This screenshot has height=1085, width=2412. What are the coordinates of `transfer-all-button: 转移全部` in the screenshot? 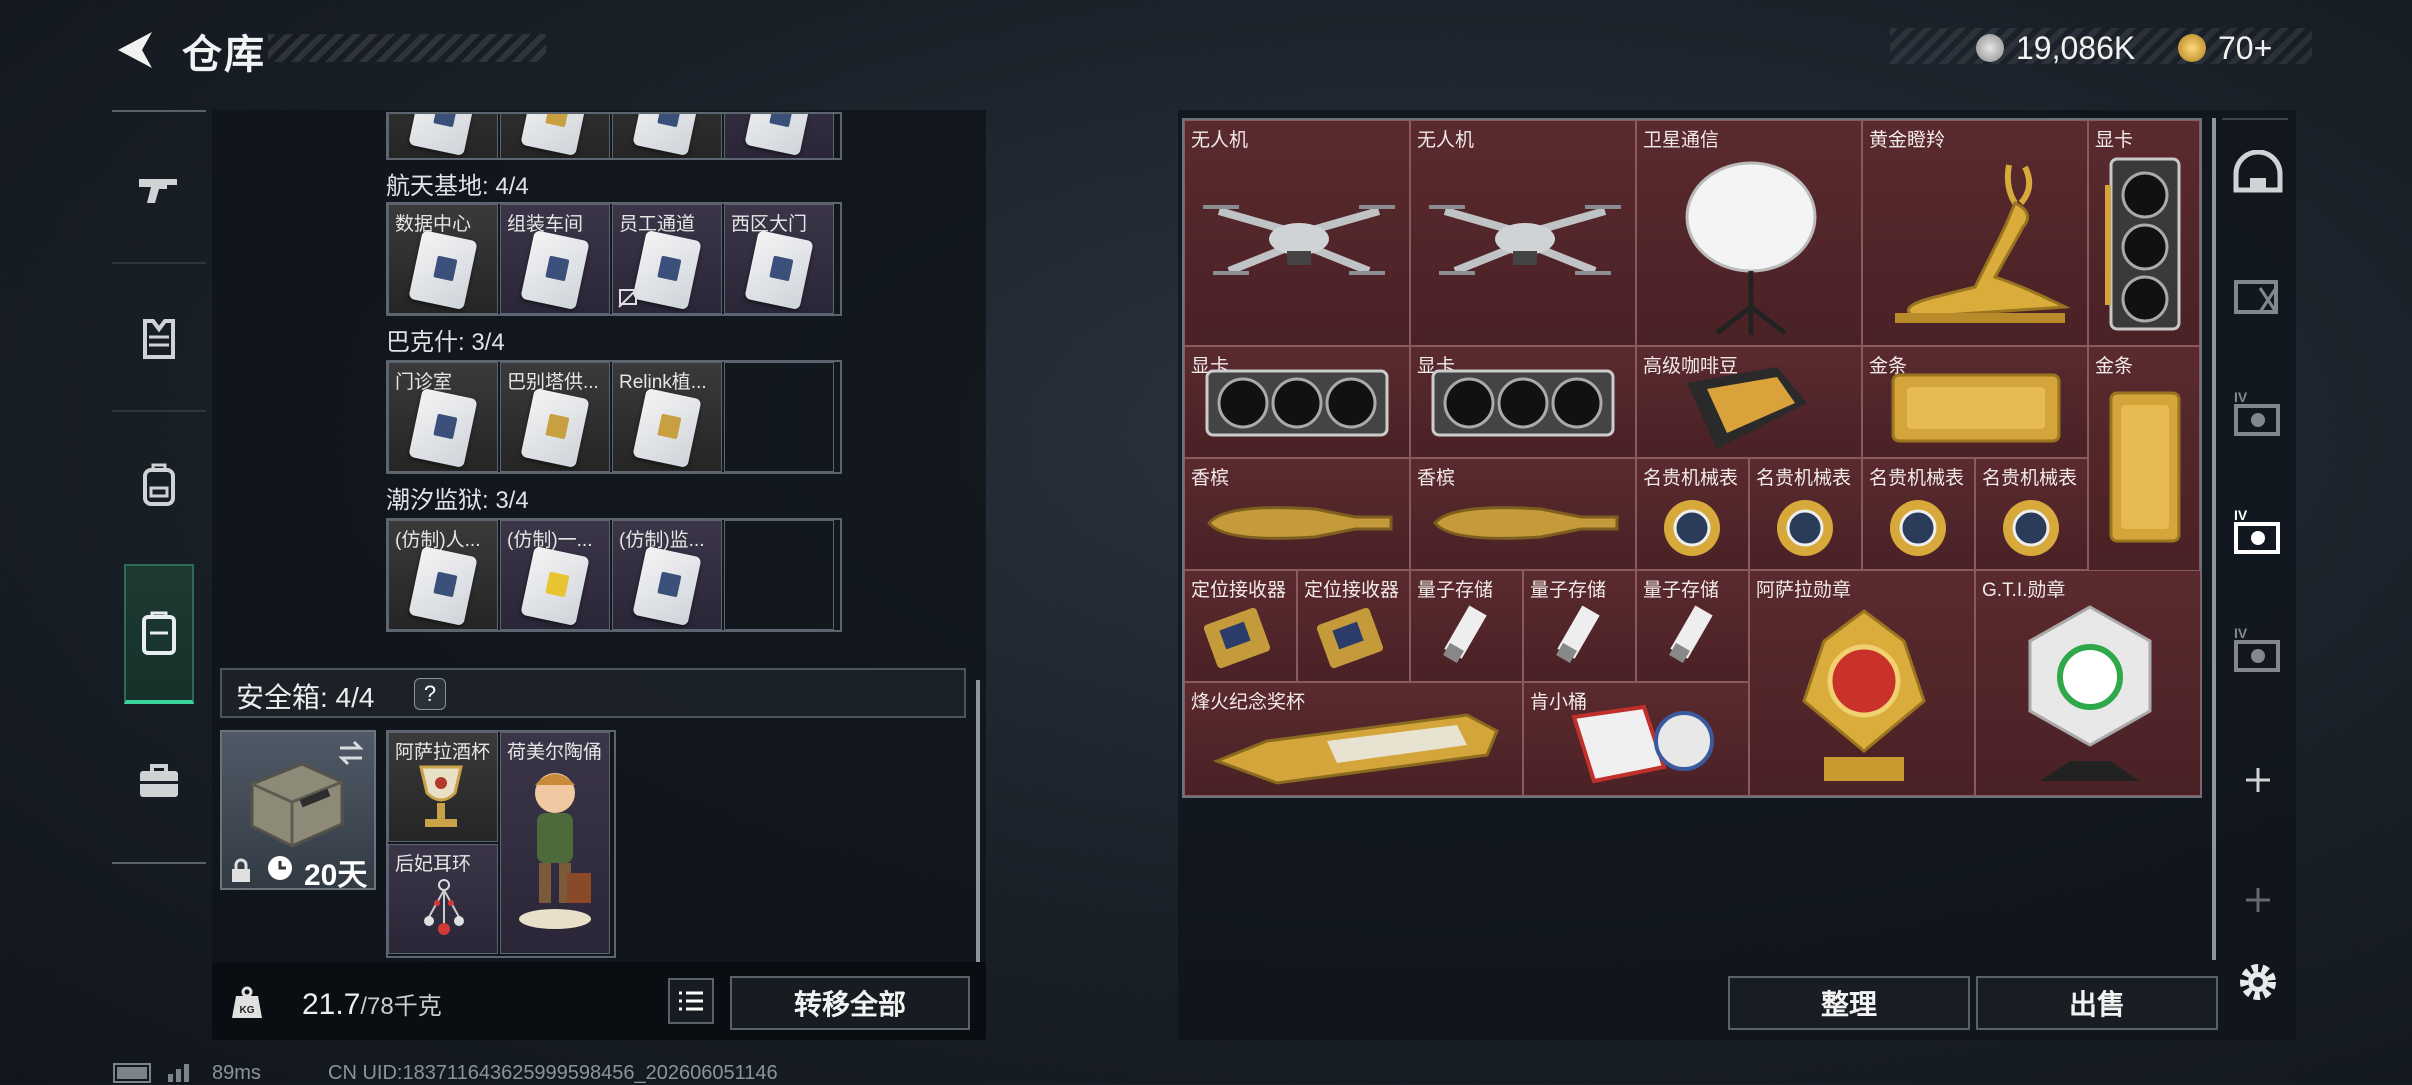 It's located at (850, 1003).